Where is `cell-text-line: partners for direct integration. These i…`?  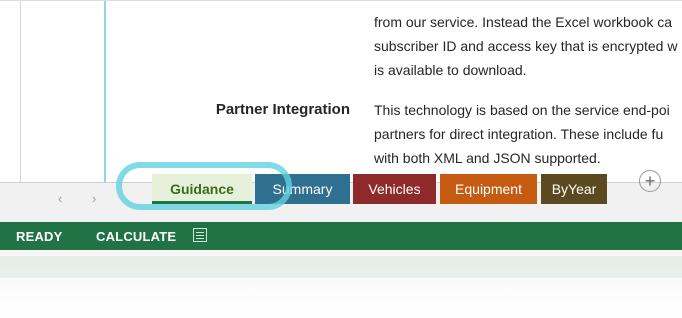 cell-text-line: partners for direct integration. These i… is located at coordinates (518, 134).